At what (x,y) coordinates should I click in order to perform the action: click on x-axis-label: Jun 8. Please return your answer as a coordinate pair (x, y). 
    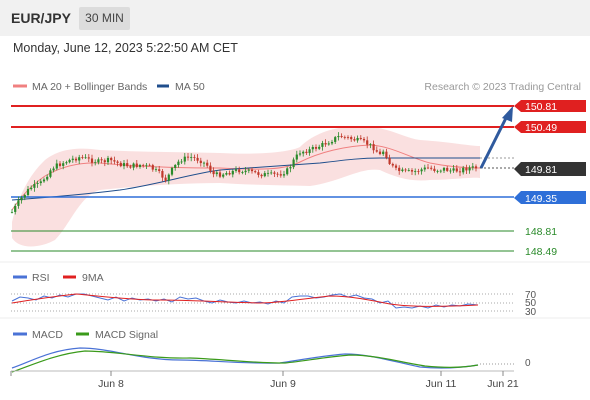
    Looking at the image, I should click on (111, 384).